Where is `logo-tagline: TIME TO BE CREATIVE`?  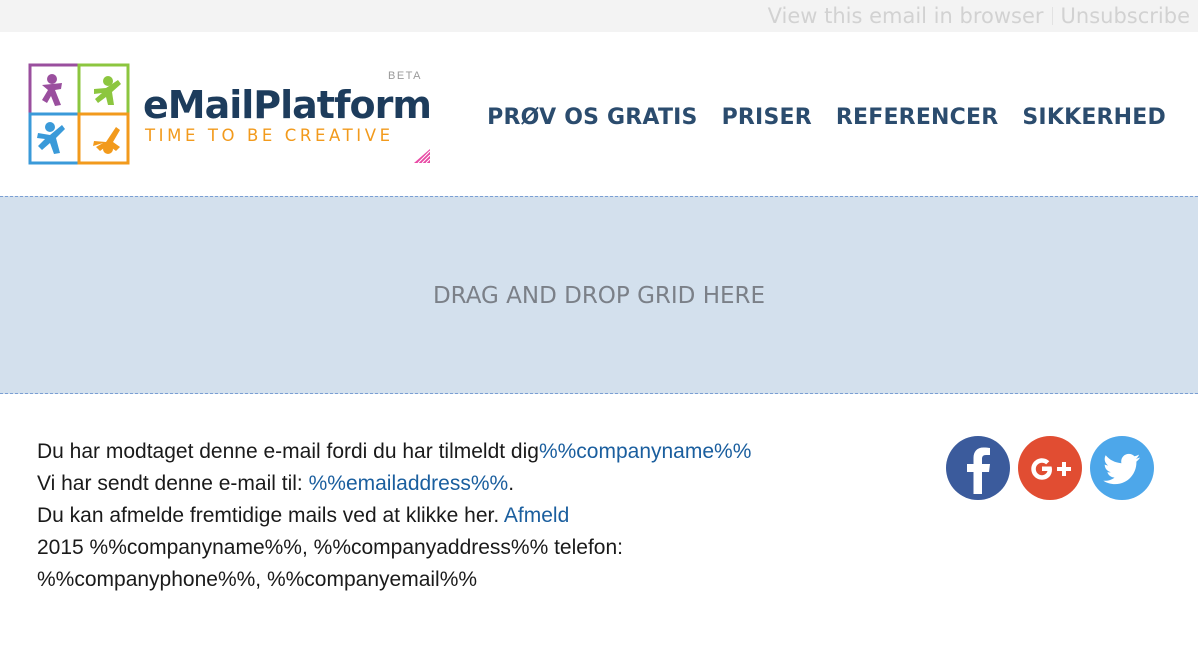 logo-tagline: TIME TO BE CREATIVE is located at coordinates (269, 135).